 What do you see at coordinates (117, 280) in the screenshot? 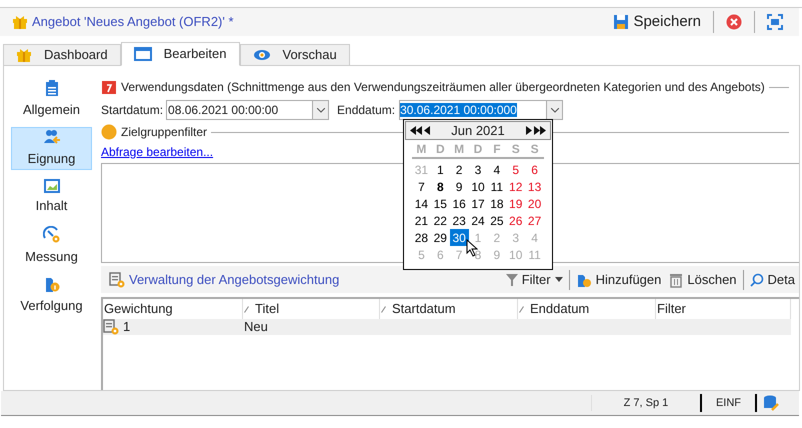
I see `list-gear-icon` at bounding box center [117, 280].